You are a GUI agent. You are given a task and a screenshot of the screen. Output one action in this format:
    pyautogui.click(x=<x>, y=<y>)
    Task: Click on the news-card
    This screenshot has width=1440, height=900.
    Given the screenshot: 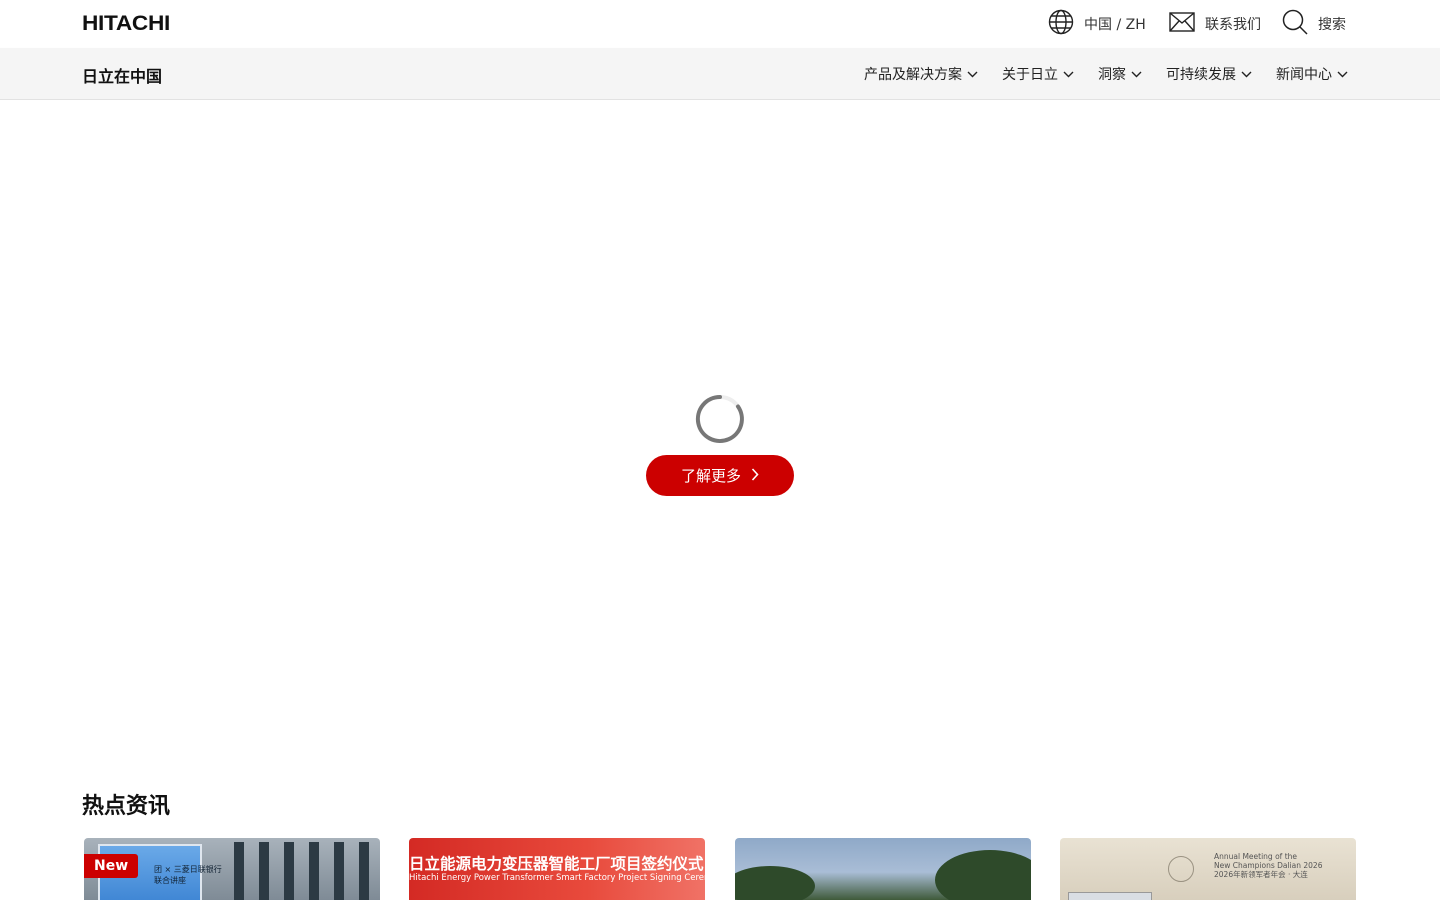 What is the action you would take?
    pyautogui.click(x=883, y=869)
    